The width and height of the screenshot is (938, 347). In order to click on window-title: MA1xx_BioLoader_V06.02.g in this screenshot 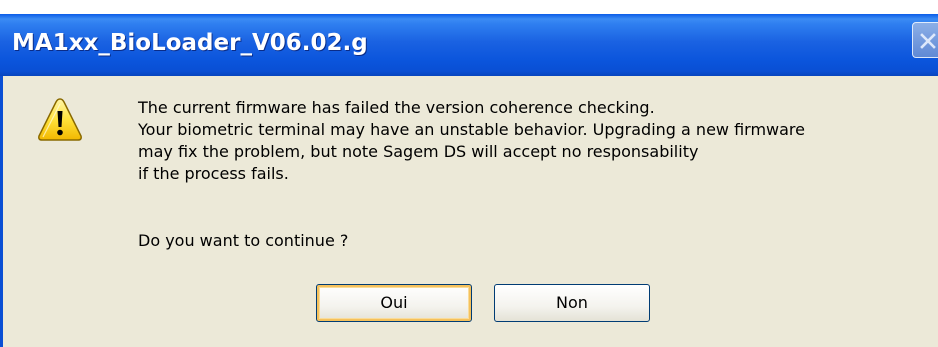, I will do `click(190, 43)`.